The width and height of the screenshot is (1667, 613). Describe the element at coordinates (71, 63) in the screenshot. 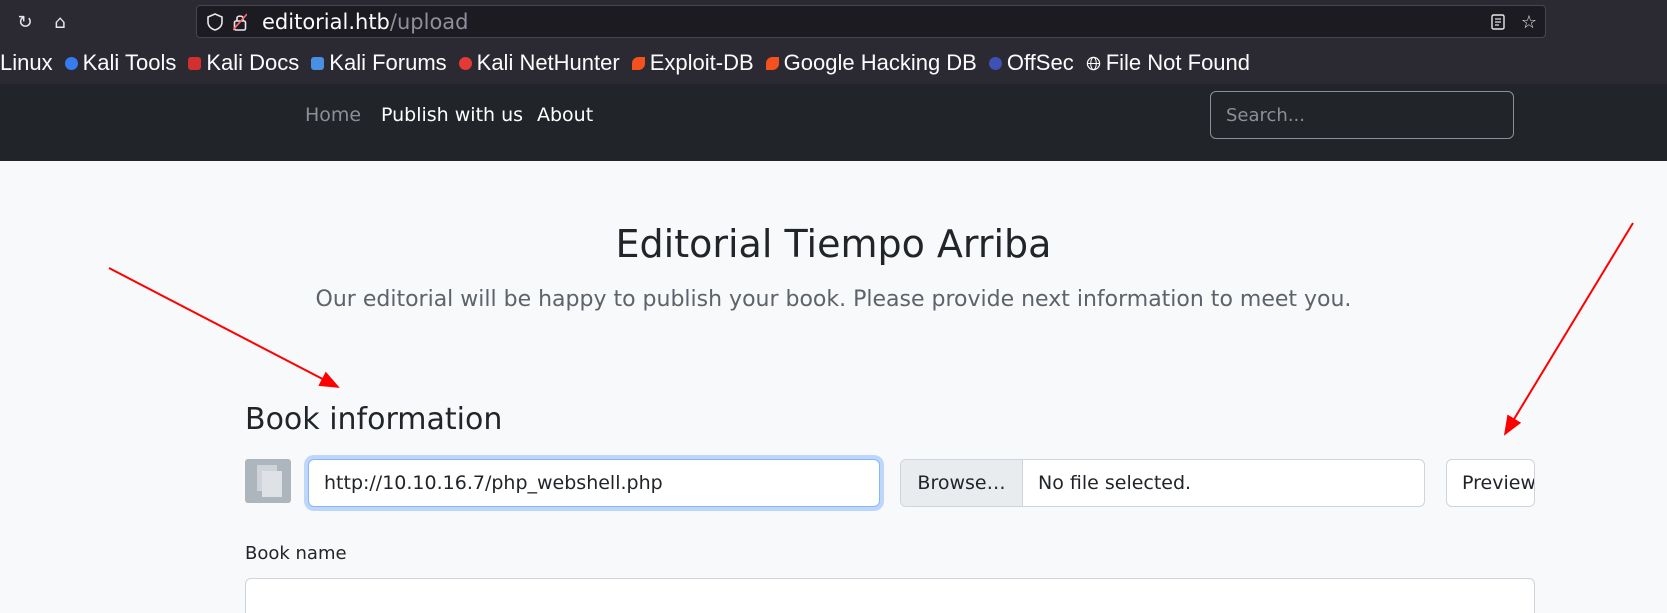

I see `kali-tools-icon` at that location.